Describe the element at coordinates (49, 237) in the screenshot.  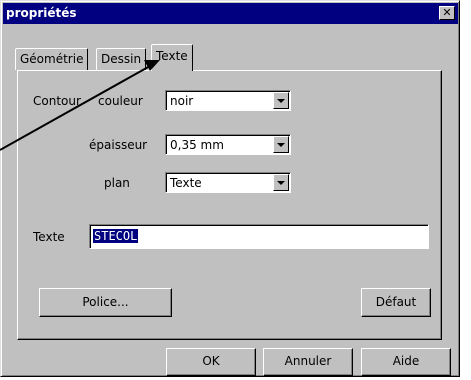
I see `texte-label: Texte` at that location.